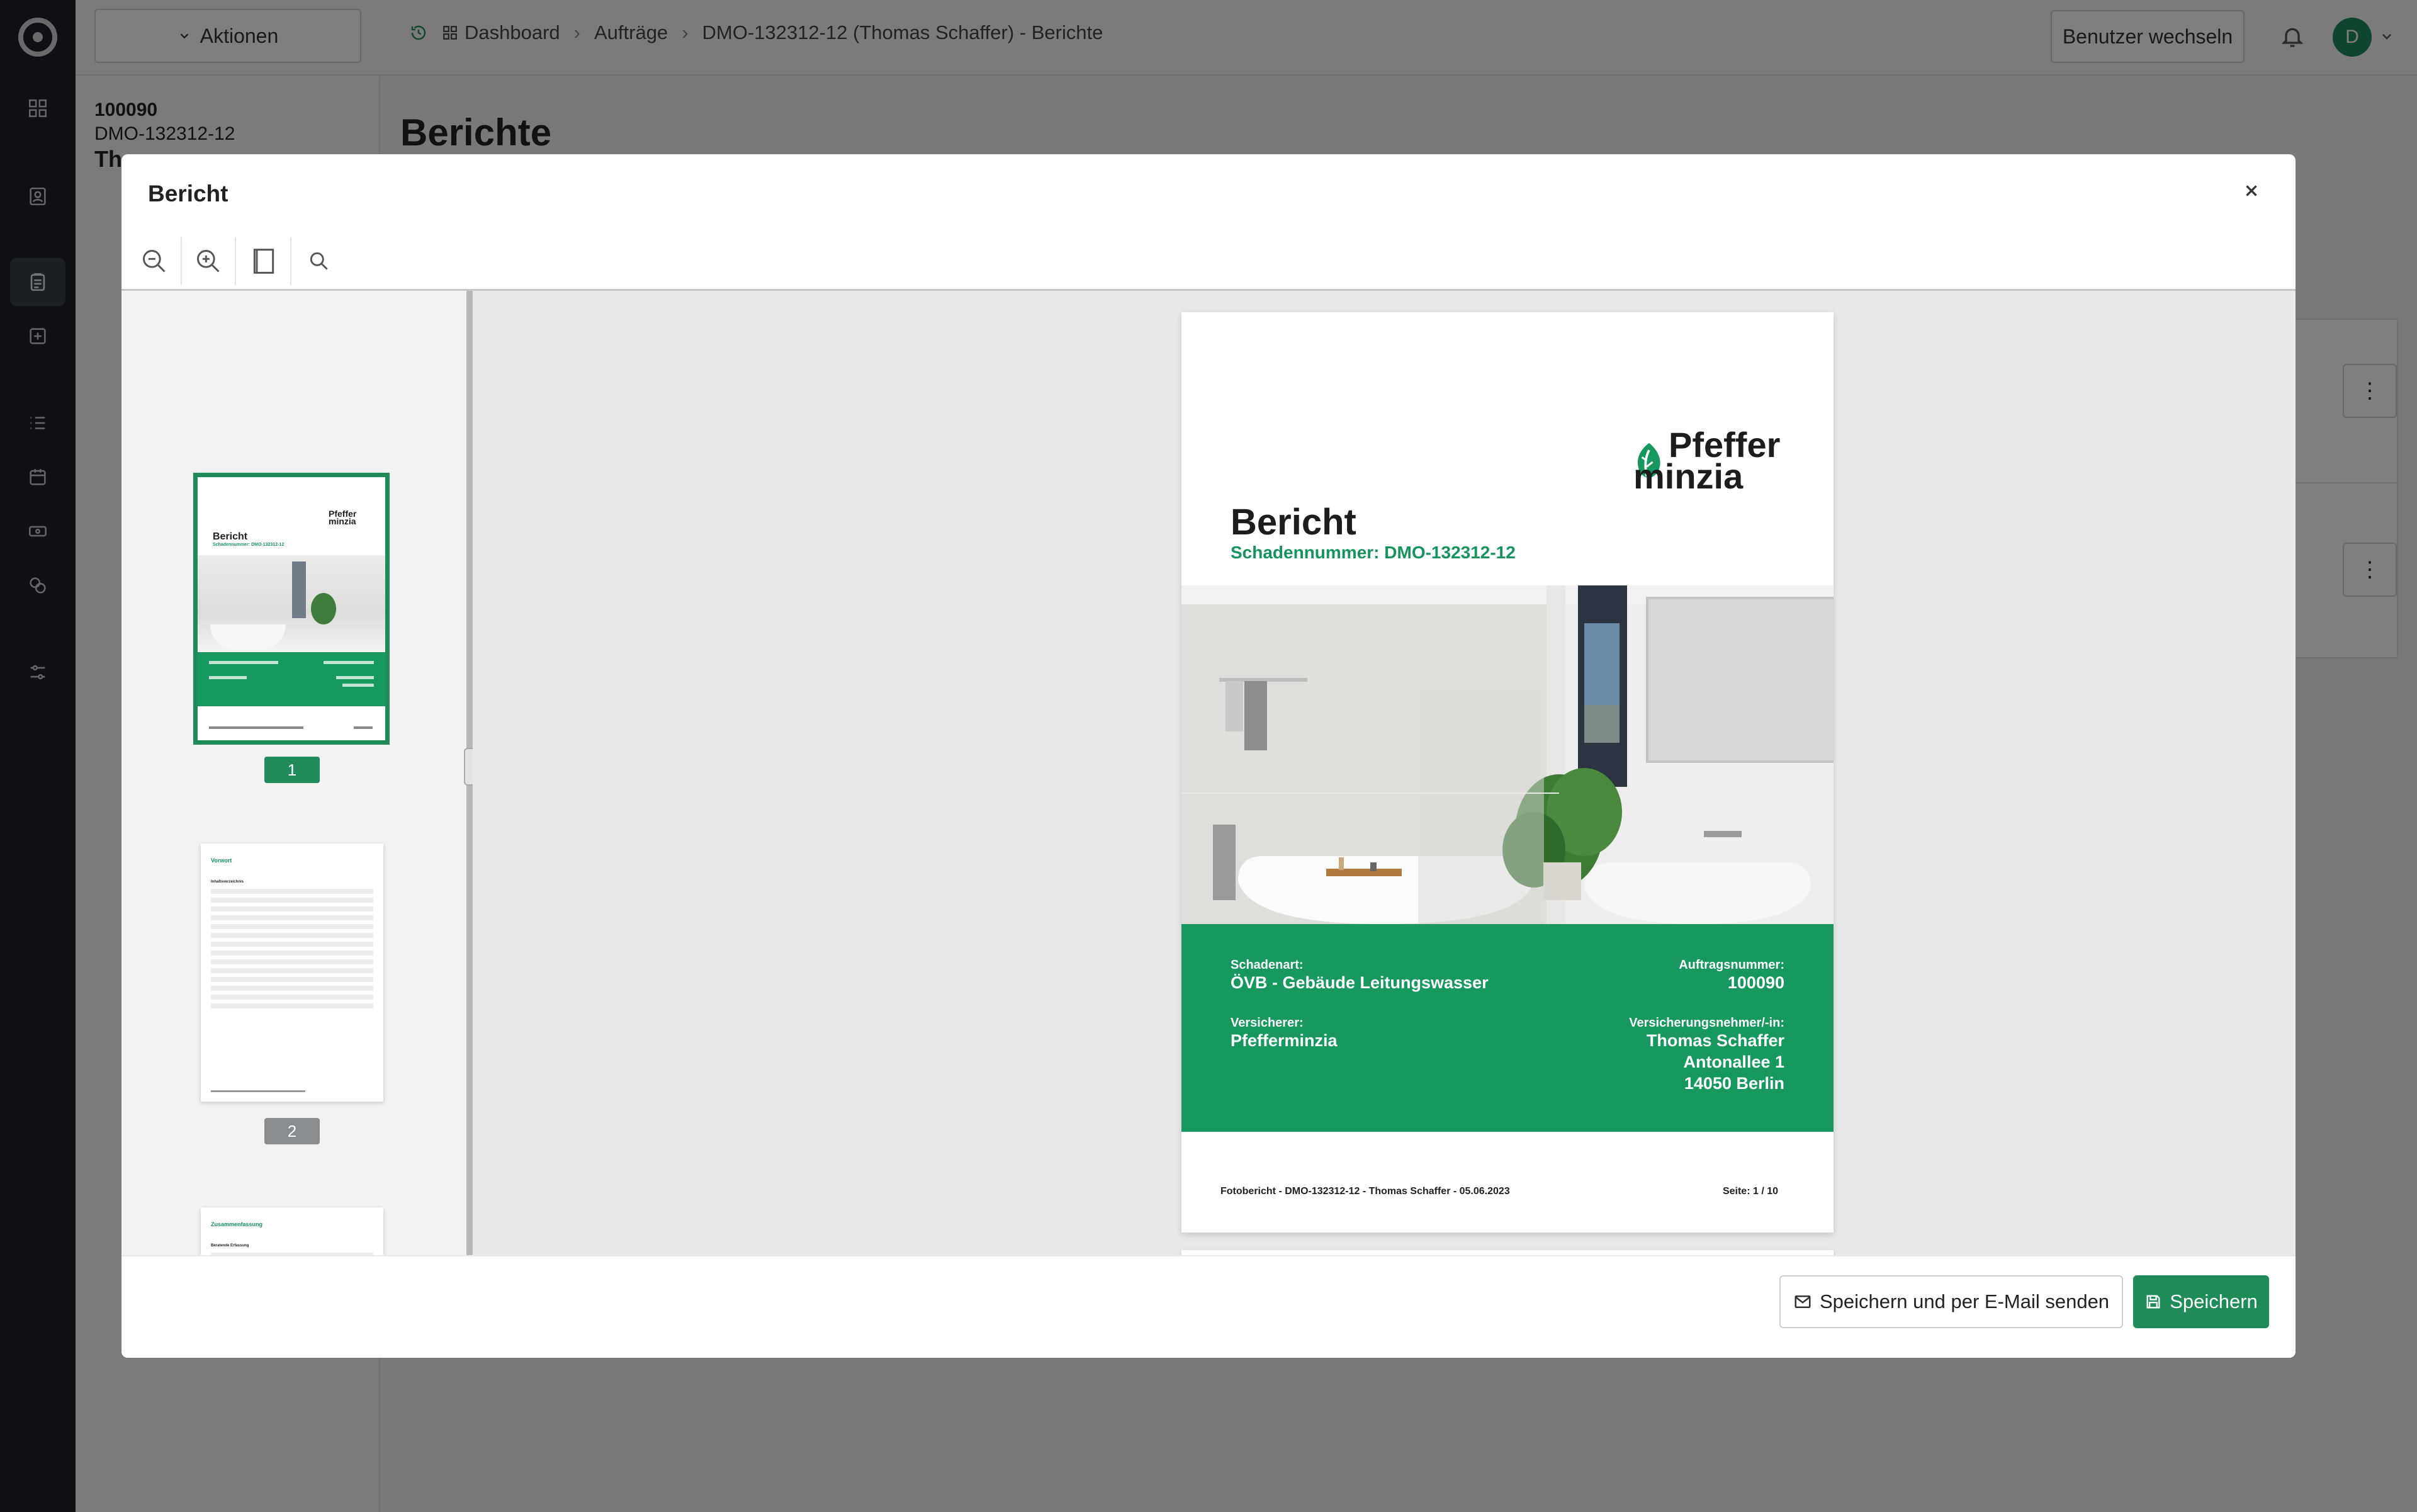 This screenshot has width=2417, height=1512. I want to click on order-number-value: 100090, so click(1755, 982).